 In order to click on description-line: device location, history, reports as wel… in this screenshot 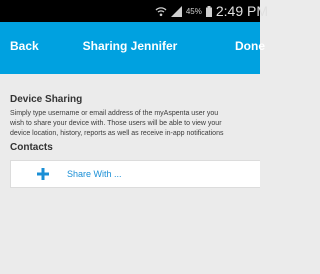, I will do `click(117, 133)`.